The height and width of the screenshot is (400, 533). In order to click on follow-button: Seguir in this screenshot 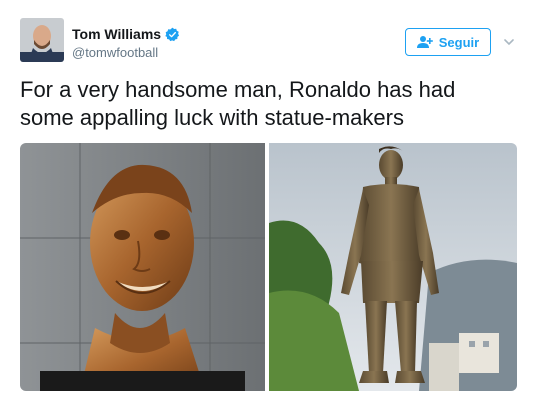, I will do `click(448, 42)`.